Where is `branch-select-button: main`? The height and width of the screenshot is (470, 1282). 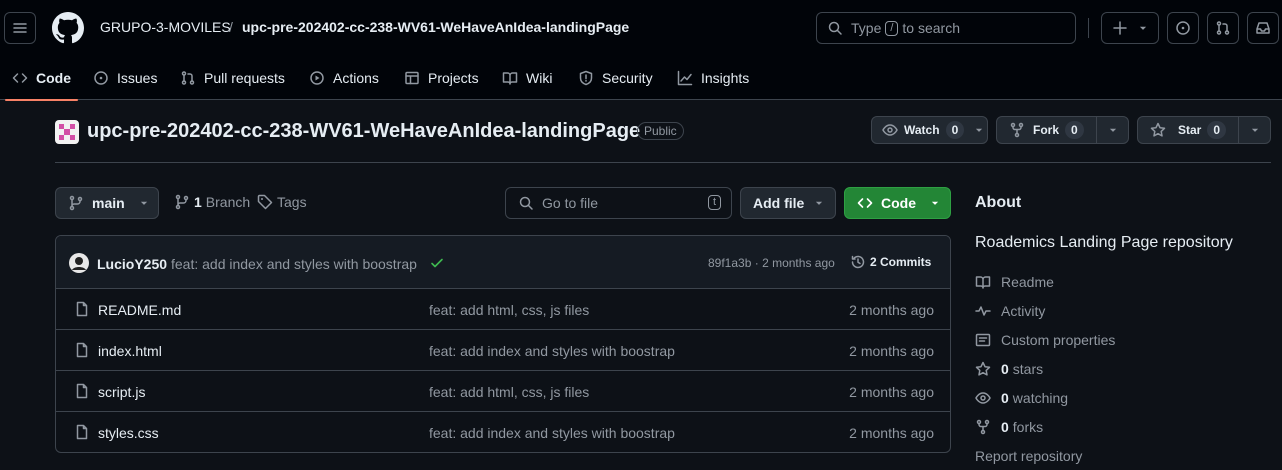
branch-select-button: main is located at coordinates (107, 203).